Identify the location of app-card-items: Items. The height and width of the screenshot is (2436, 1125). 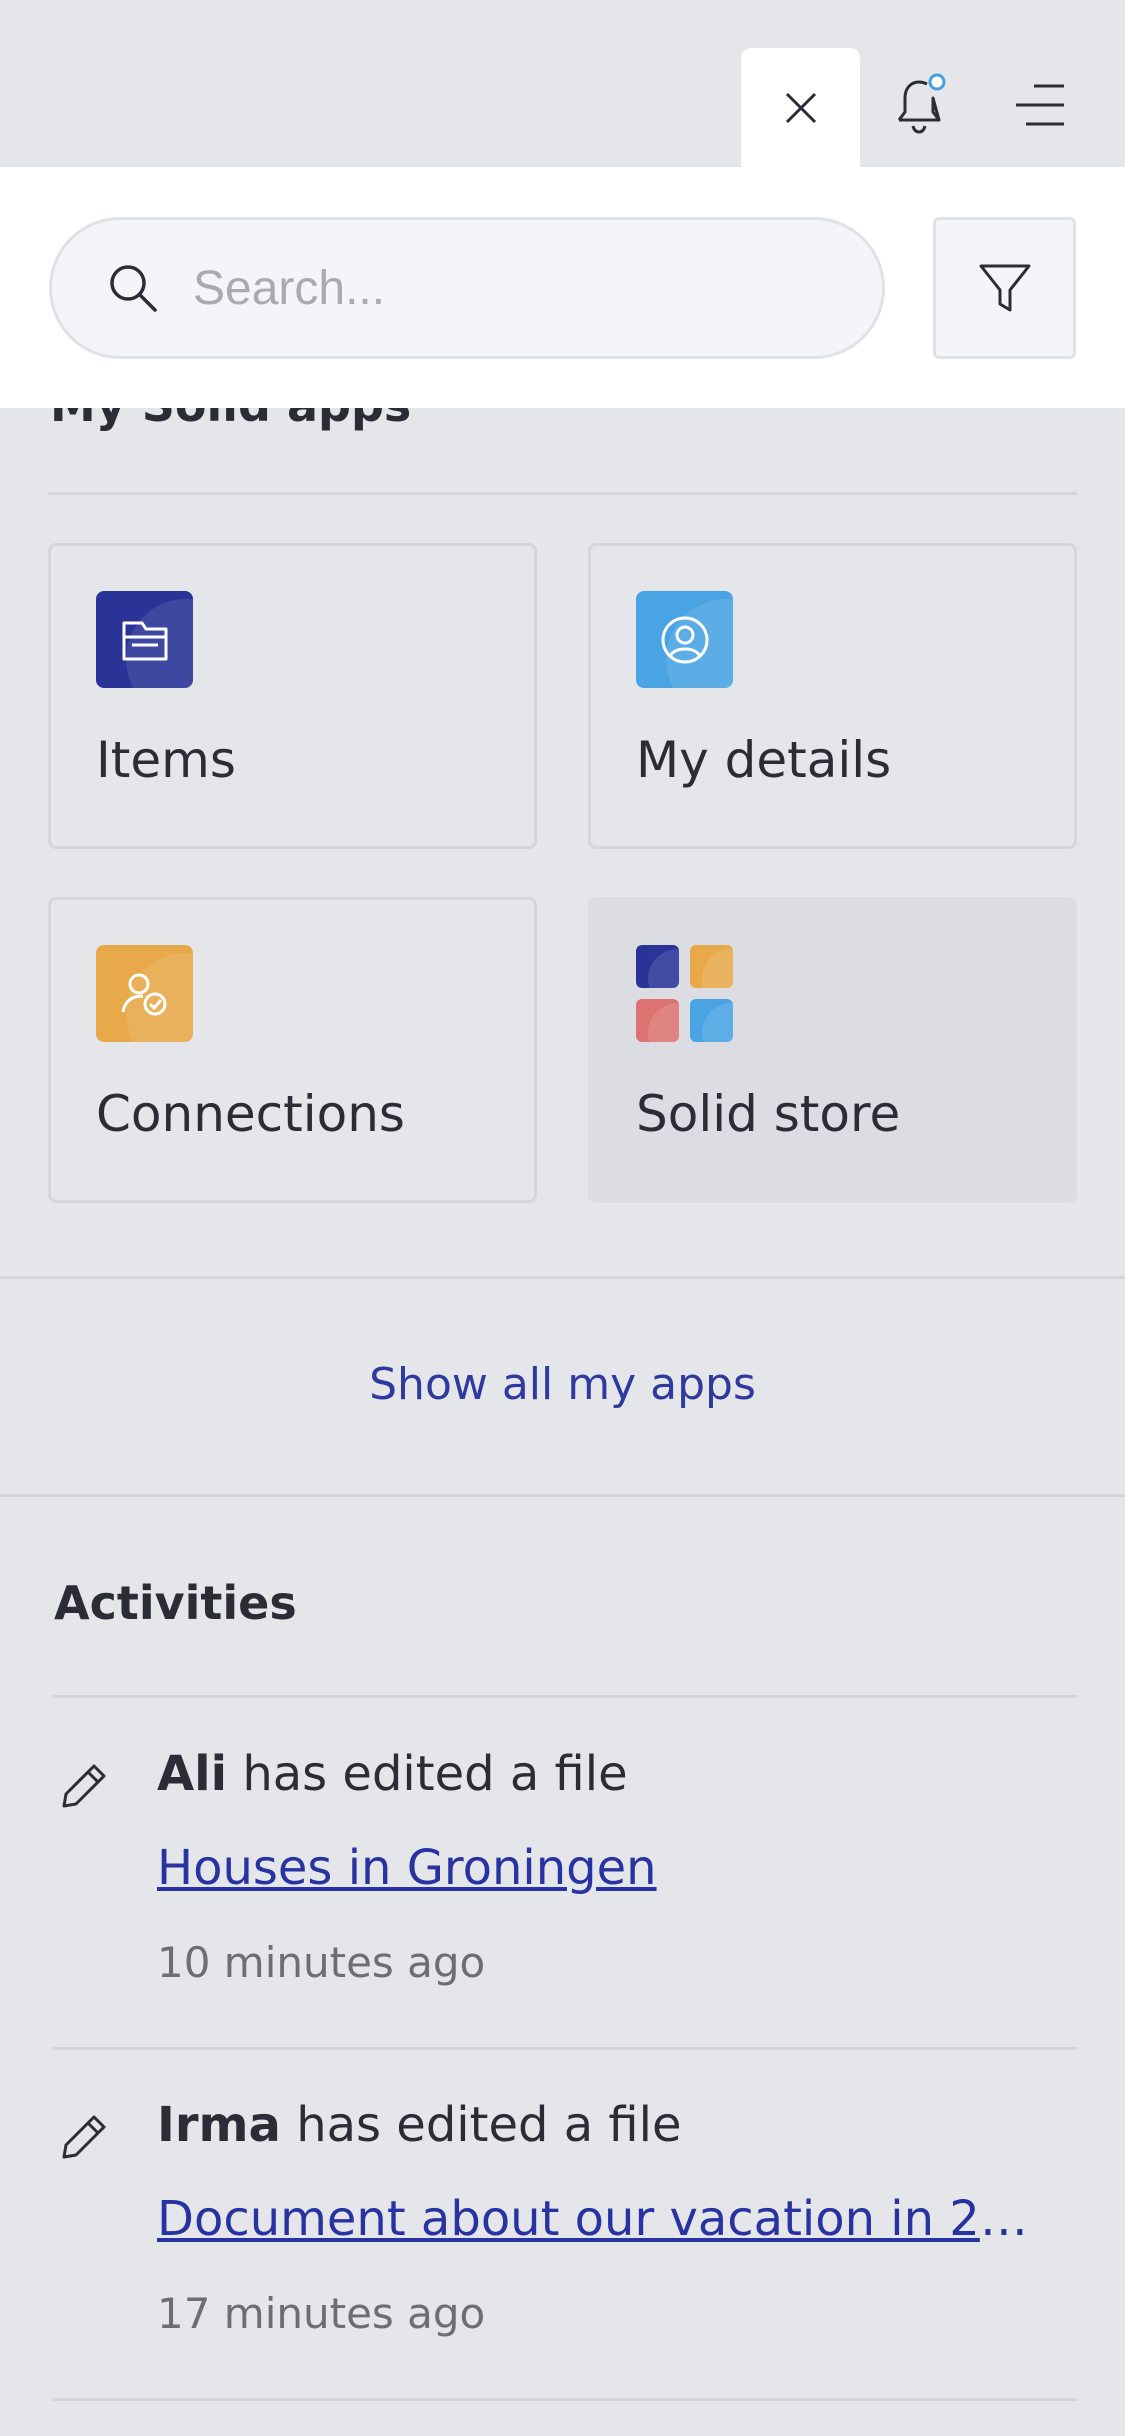
(292, 696).